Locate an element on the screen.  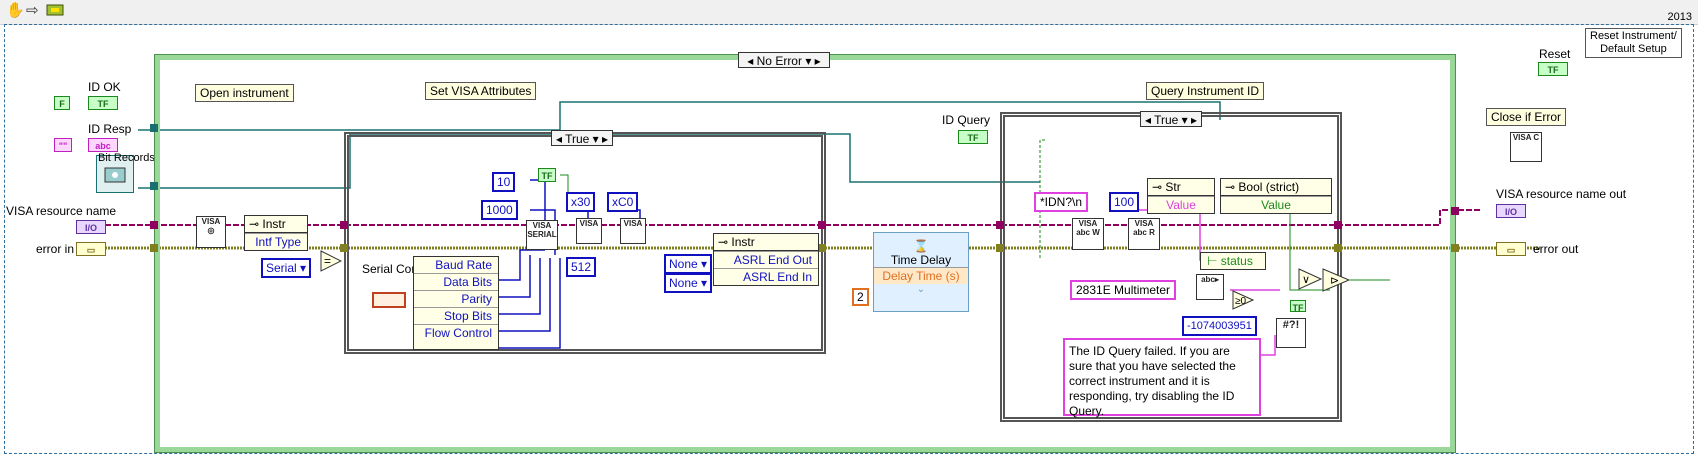
time-delay-title: Time Delay is located at coordinates (921, 260).